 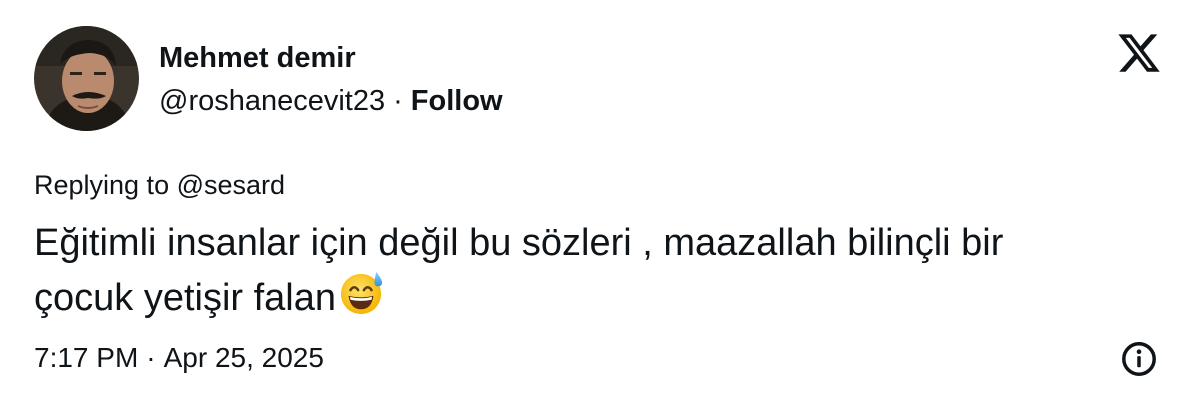 What do you see at coordinates (457, 101) in the screenshot?
I see `follow-button: Follow` at bounding box center [457, 101].